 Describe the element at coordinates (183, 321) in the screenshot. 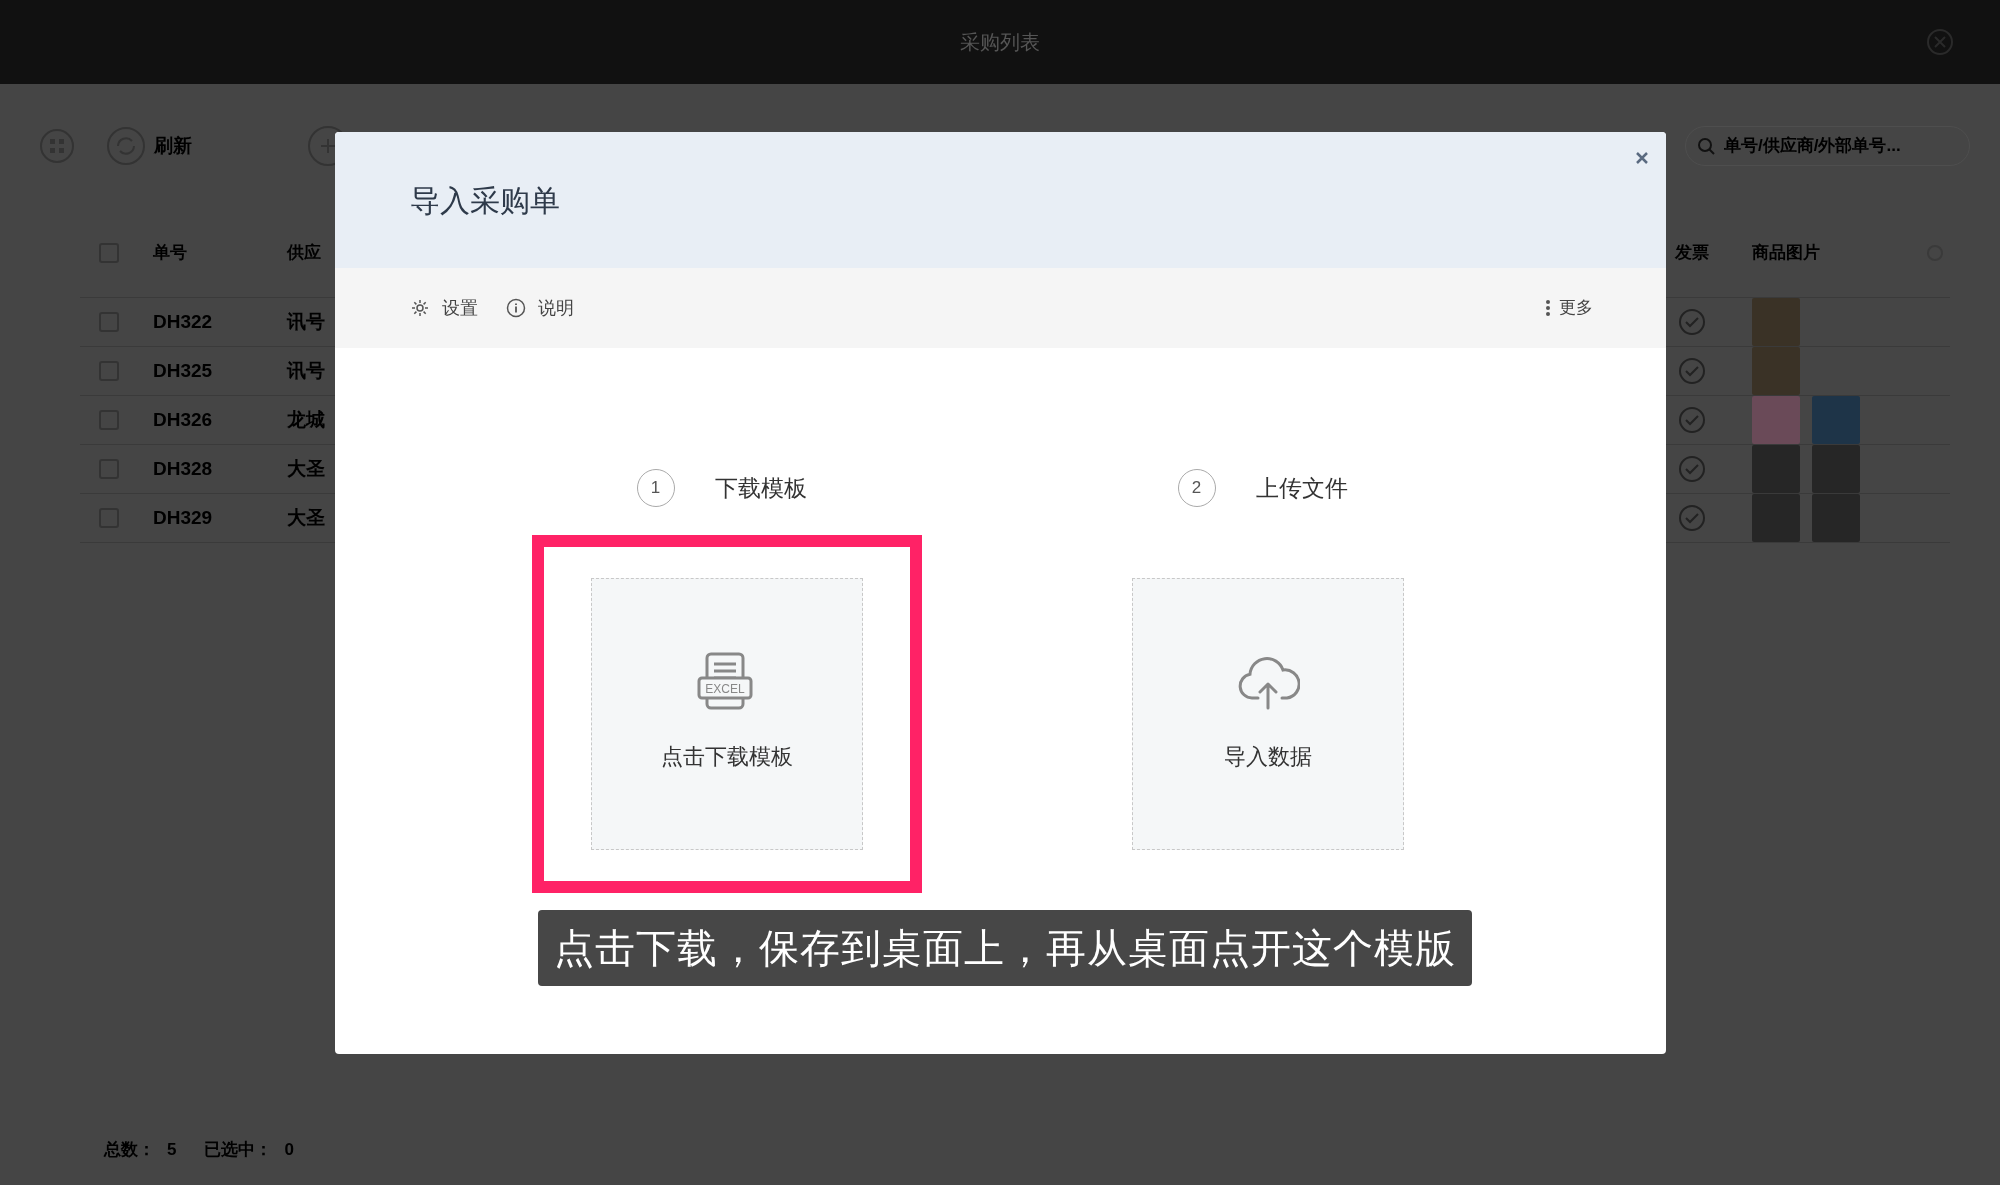

I see `table-cell-text: DH322` at that location.